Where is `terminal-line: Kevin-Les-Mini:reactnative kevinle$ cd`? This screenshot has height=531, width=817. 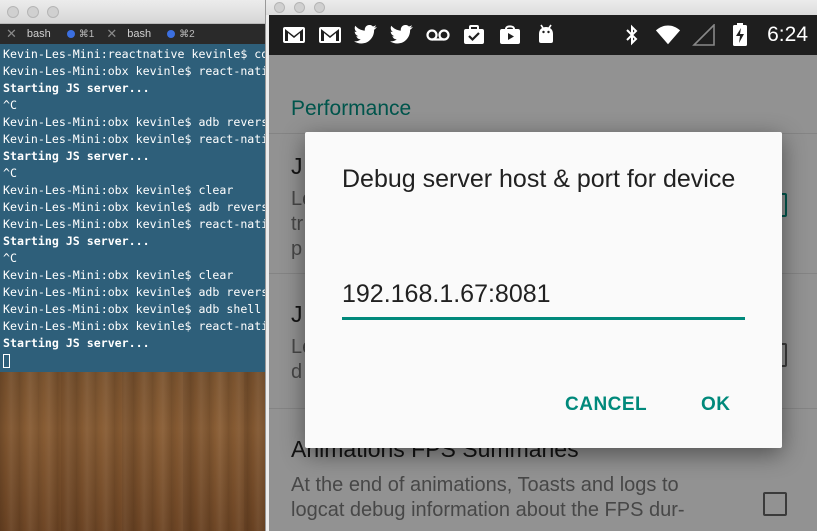
terminal-line: Kevin-Les-Mini:reactnative kevinle$ cd is located at coordinates (136, 54).